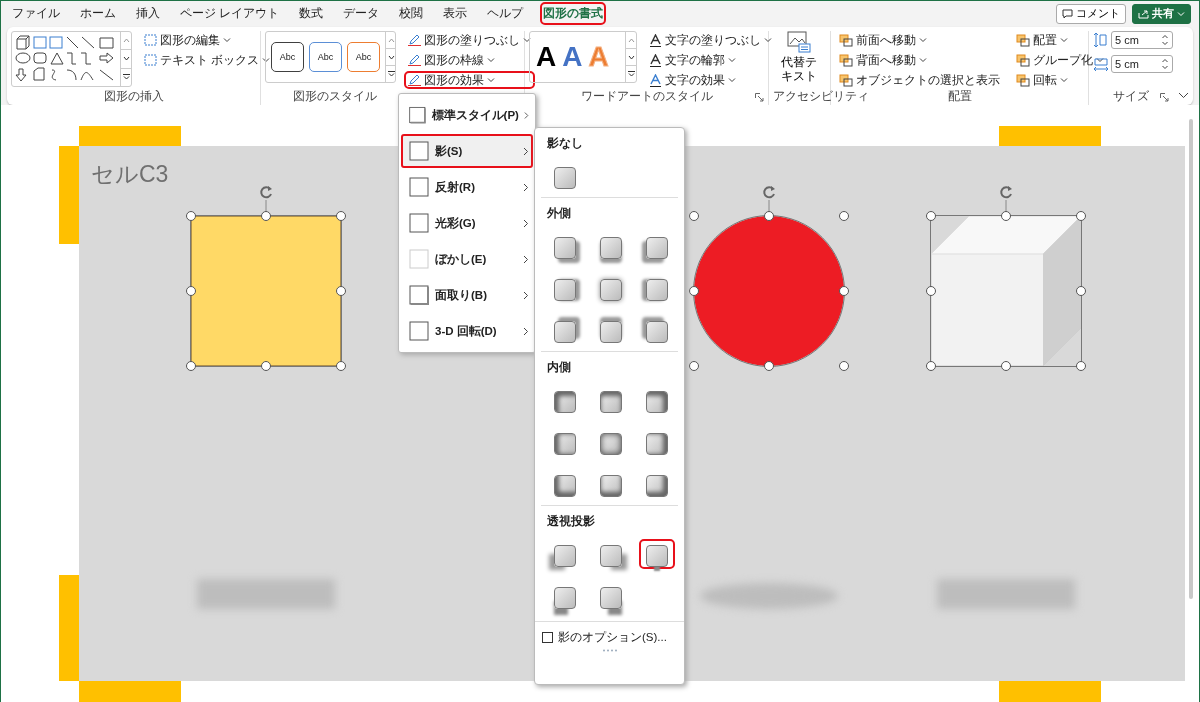  What do you see at coordinates (469, 60) in the screenshot?
I see `ribbon-command: 図形の枠線` at bounding box center [469, 60].